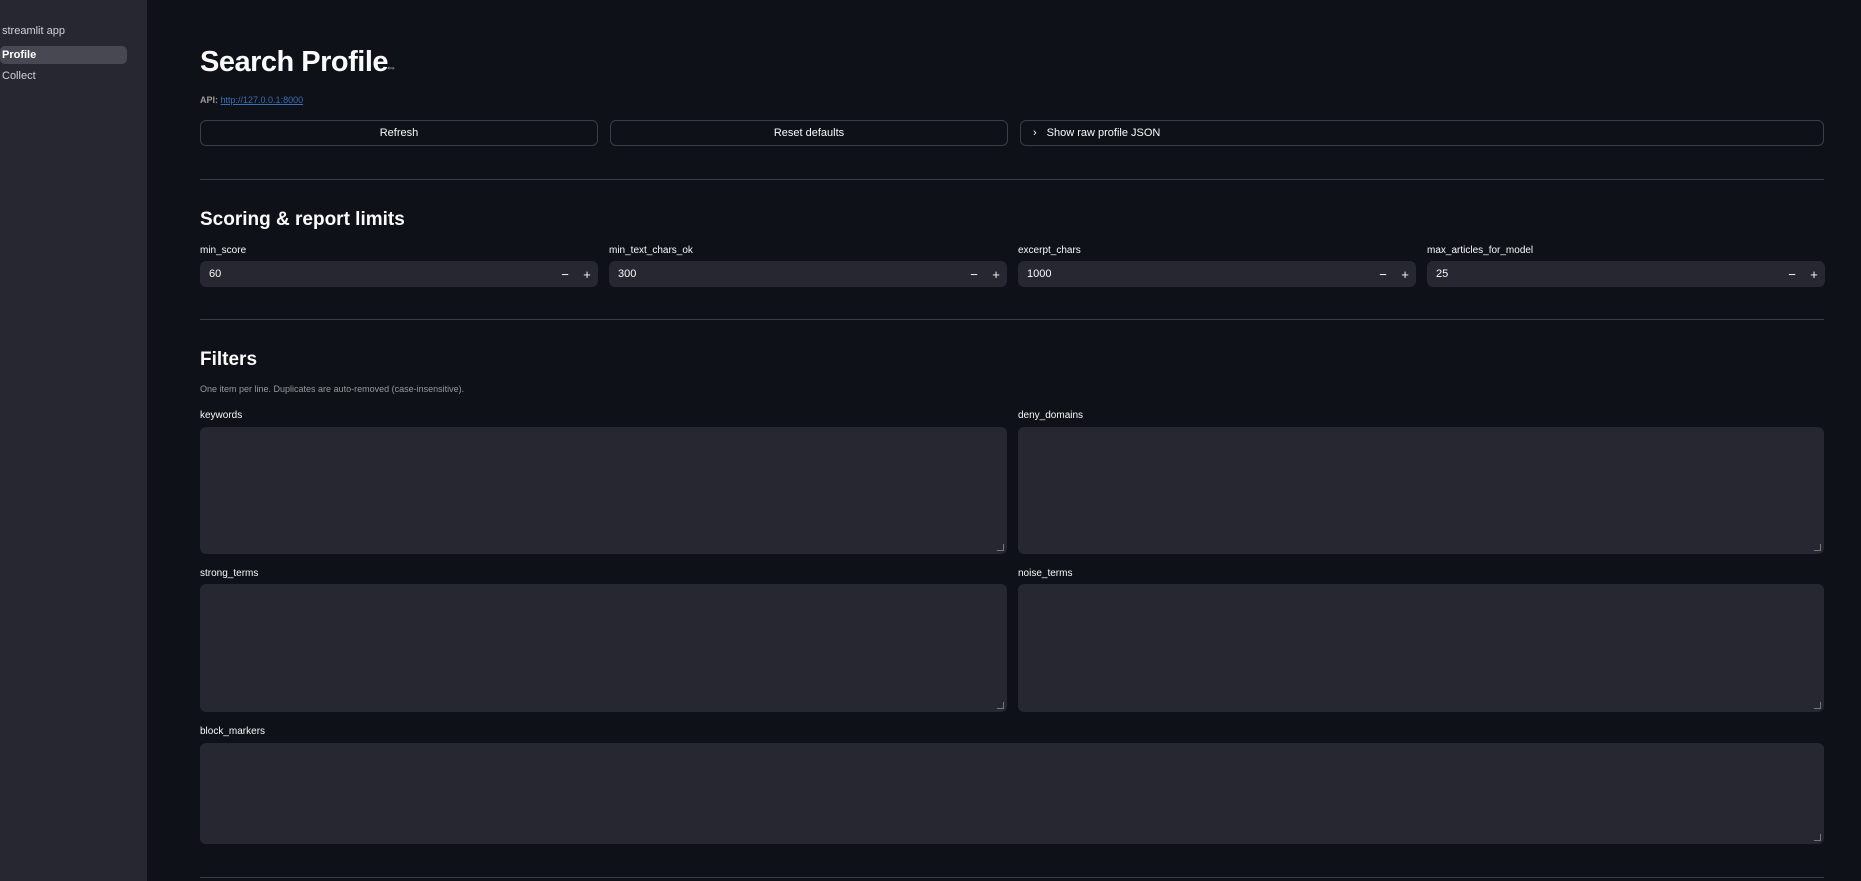  I want to click on api-label: API:, so click(209, 100).